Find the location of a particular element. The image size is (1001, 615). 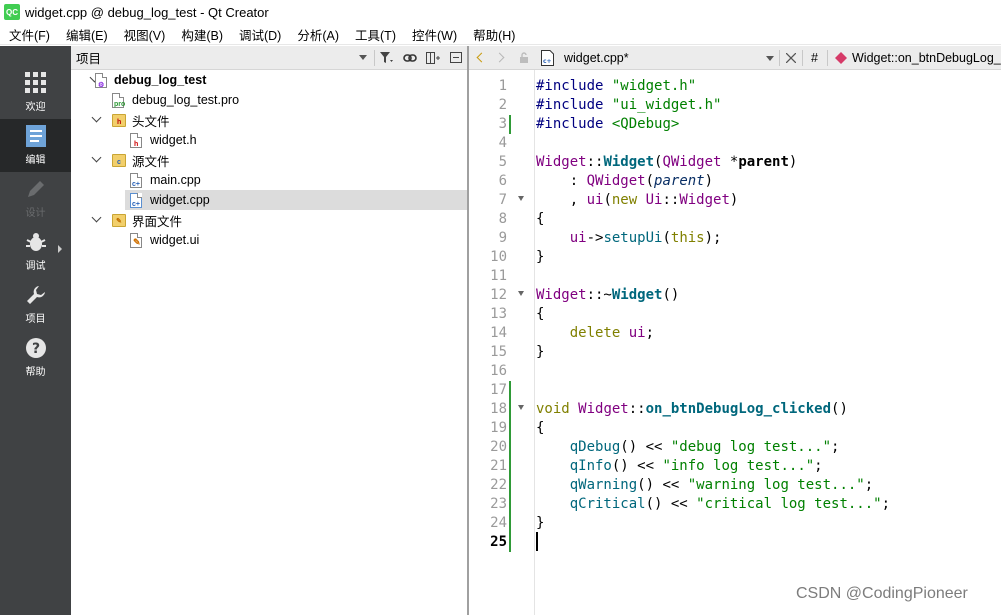

view-selector-dropdown is located at coordinates (362, 58).